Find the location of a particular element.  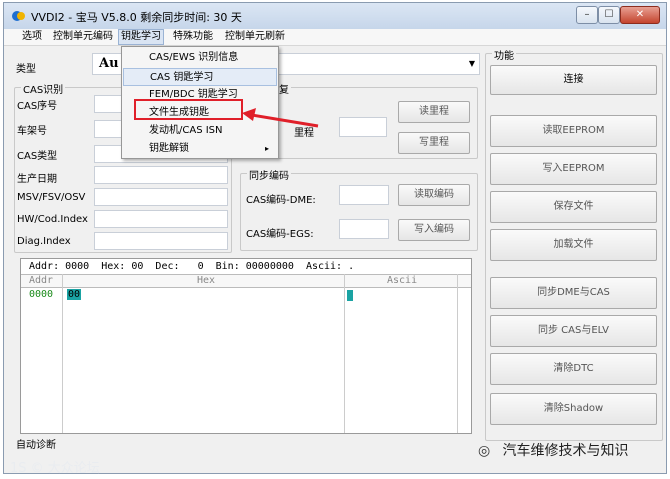

clear-shadow-button: 清除Shadow is located at coordinates (573, 409).